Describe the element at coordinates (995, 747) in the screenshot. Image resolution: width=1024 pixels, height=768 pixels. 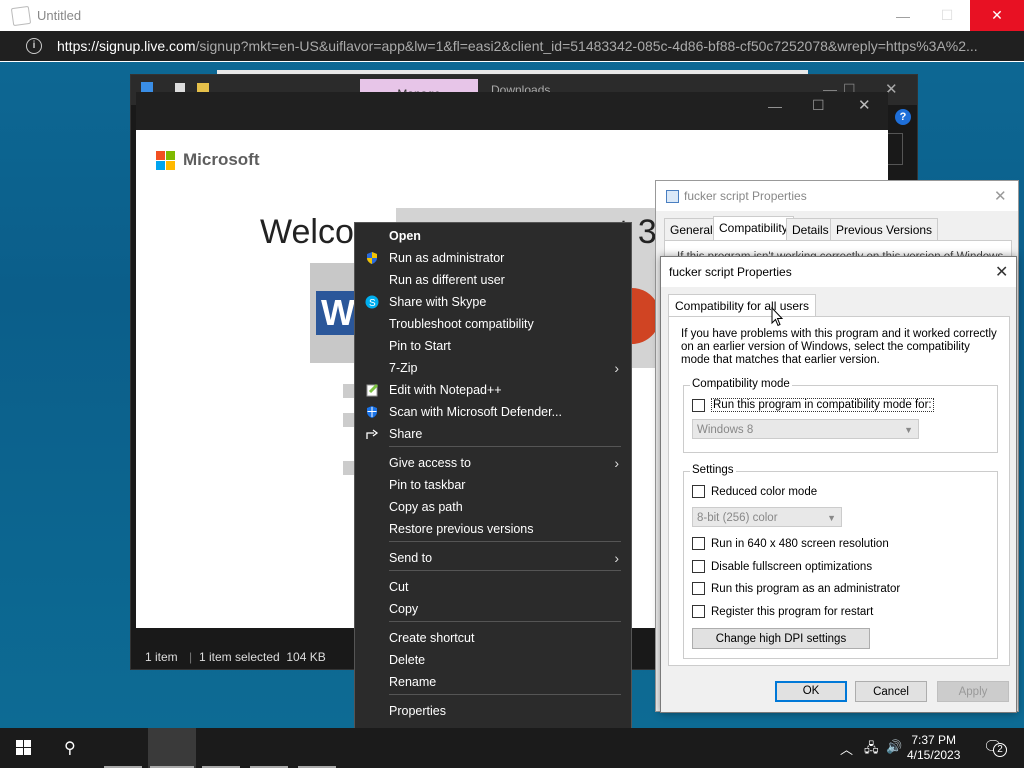
I see `notification-icon: 🗨2` at that location.